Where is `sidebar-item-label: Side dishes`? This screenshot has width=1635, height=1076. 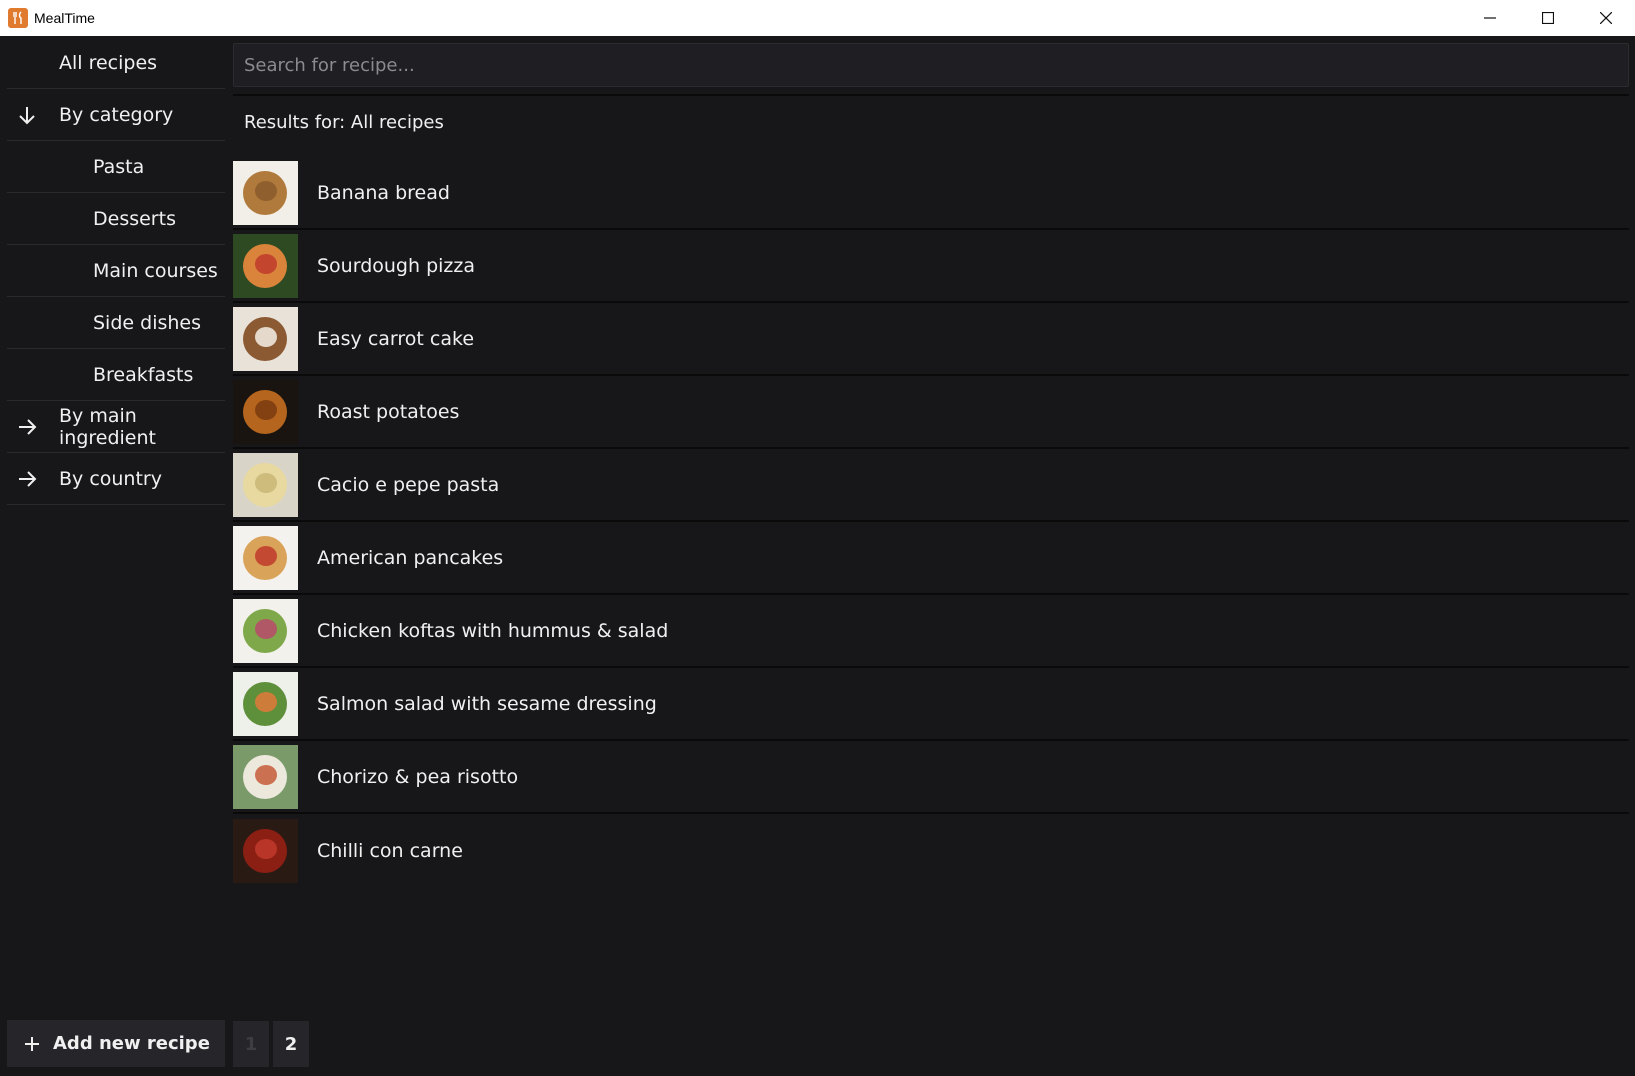
sidebar-item-label: Side dishes is located at coordinates (147, 322).